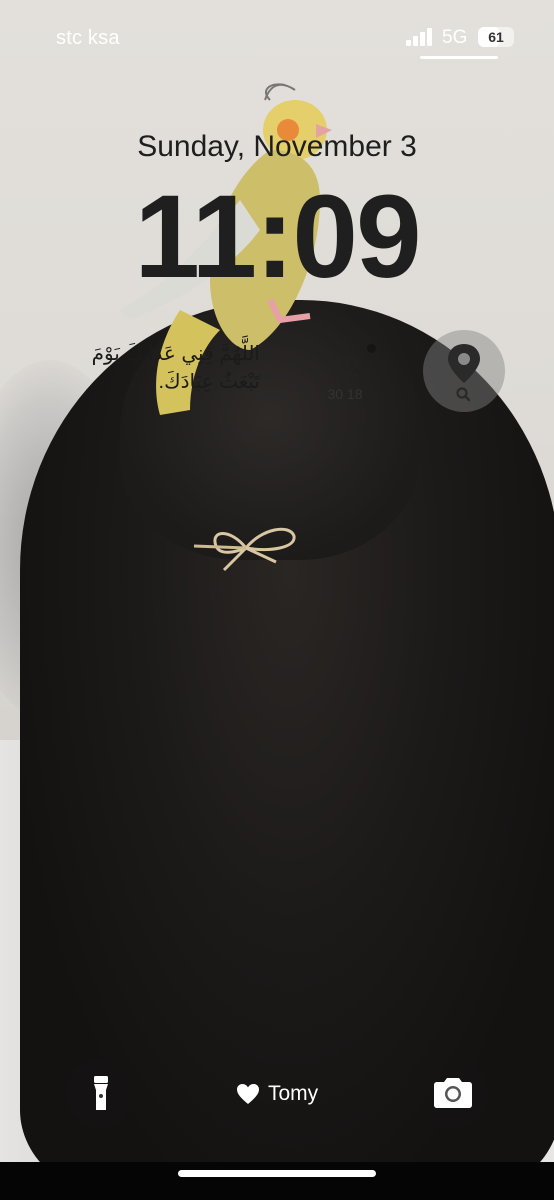  Describe the element at coordinates (248, 1094) in the screenshot. I see `heart-icon` at that location.